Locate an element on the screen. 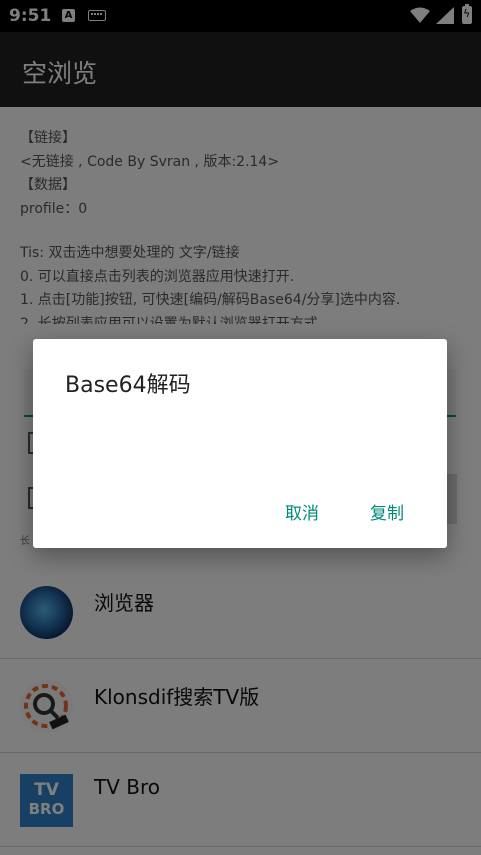 The height and width of the screenshot is (855, 481). dialog-title: Base64解码 is located at coordinates (128, 385).